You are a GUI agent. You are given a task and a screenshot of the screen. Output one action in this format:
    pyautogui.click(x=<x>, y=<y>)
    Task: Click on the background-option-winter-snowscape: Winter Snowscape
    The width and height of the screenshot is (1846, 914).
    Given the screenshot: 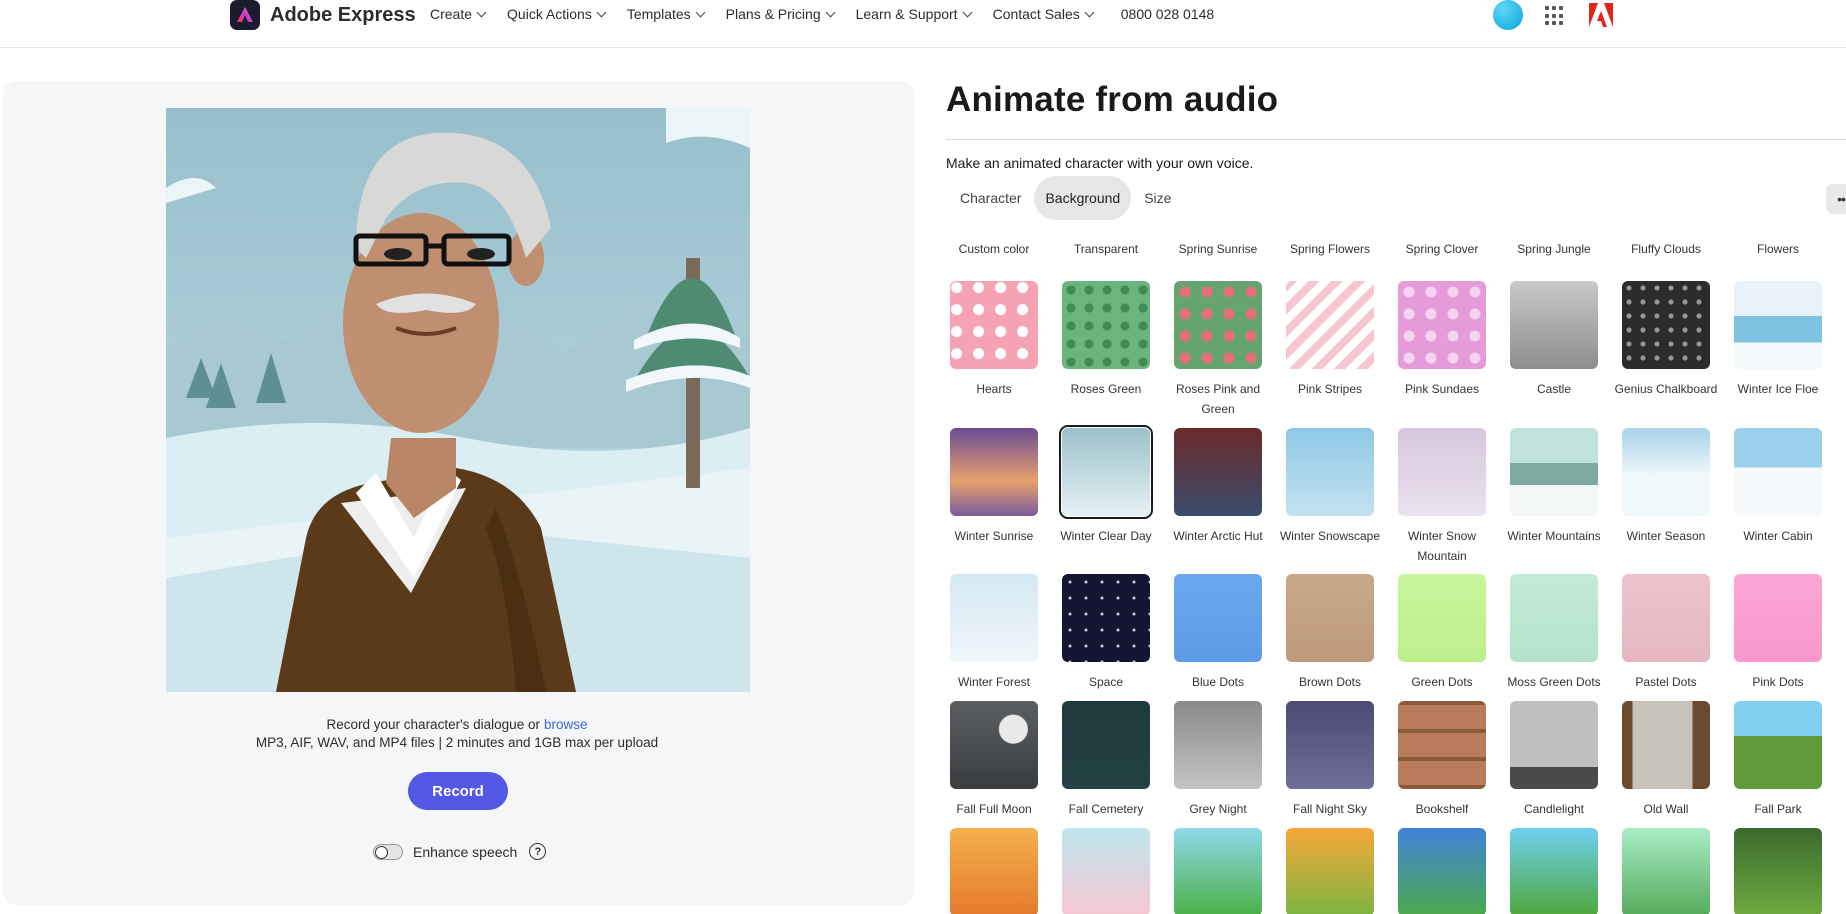 What is the action you would take?
    pyautogui.click(x=1330, y=487)
    